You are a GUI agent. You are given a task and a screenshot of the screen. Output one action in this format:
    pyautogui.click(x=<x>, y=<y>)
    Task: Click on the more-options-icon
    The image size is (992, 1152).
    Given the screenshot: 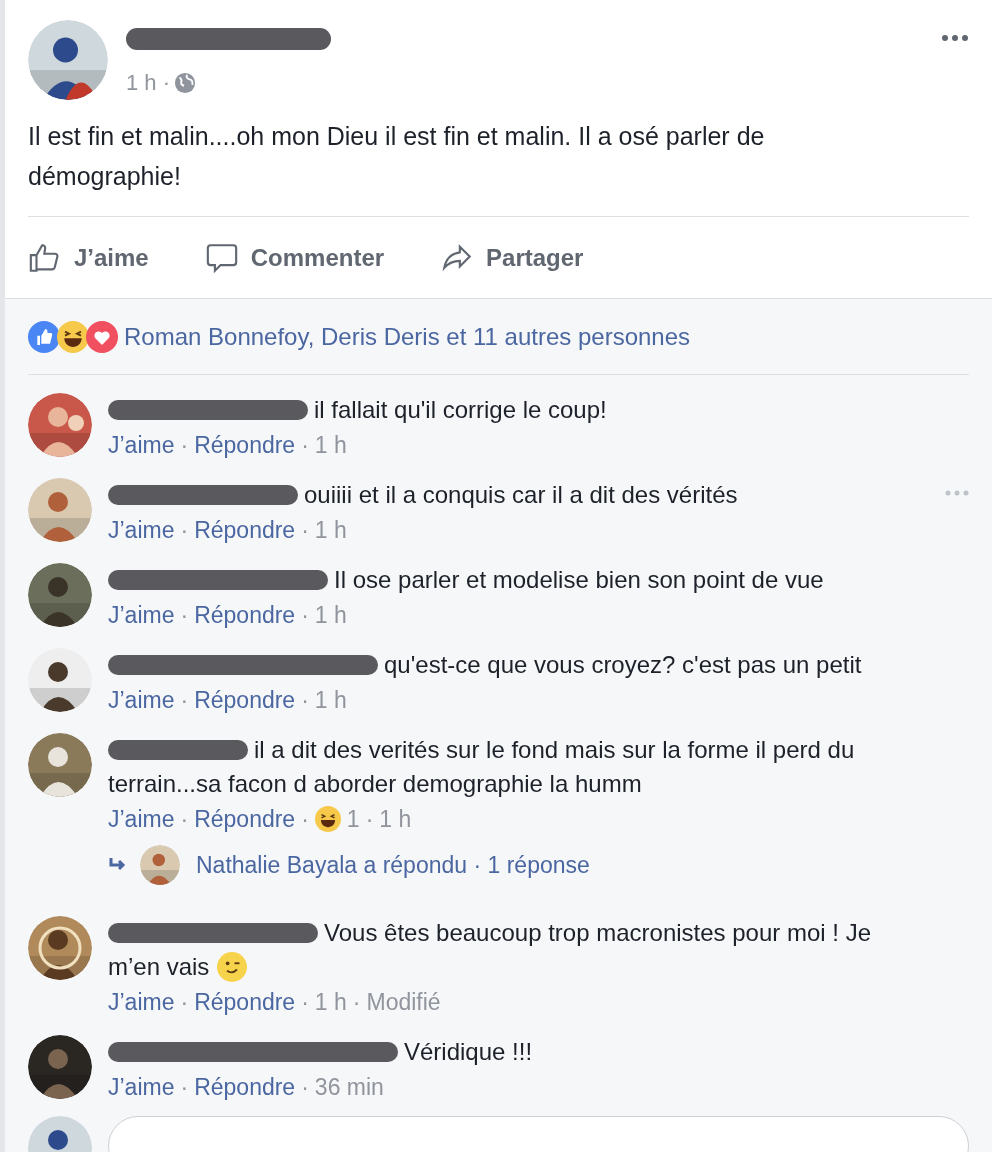 What is the action you would take?
    pyautogui.click(x=955, y=38)
    